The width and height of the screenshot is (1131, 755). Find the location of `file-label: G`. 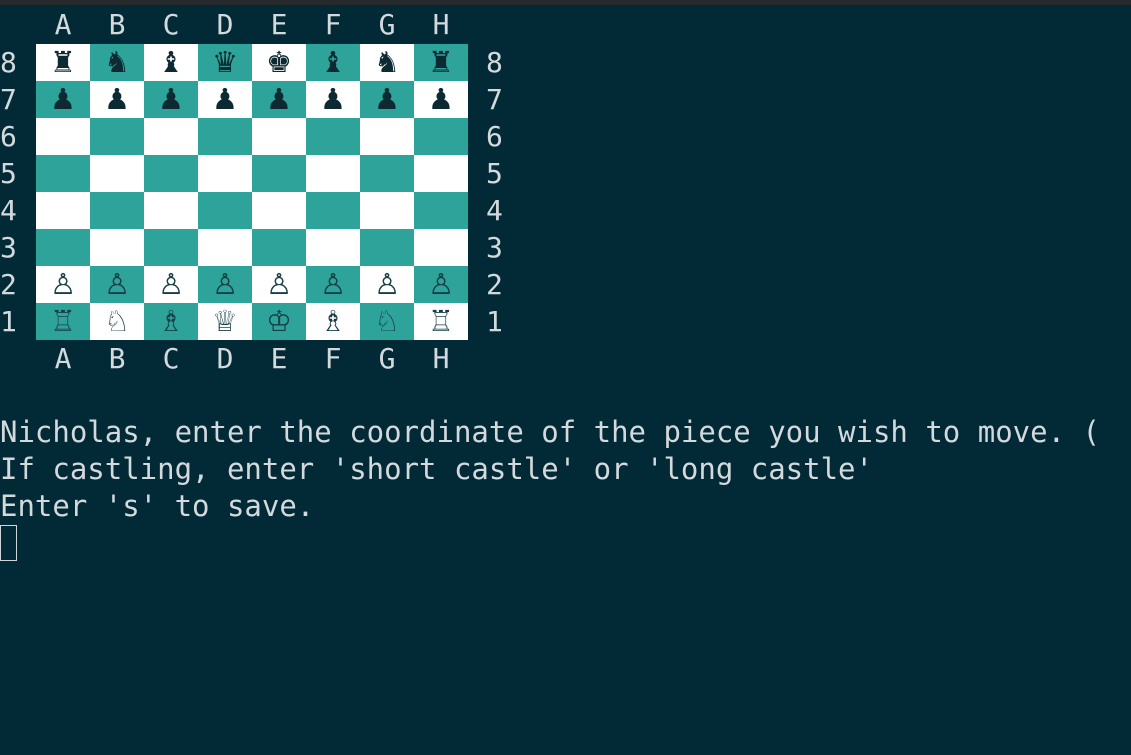

file-label: G is located at coordinates (387, 358).